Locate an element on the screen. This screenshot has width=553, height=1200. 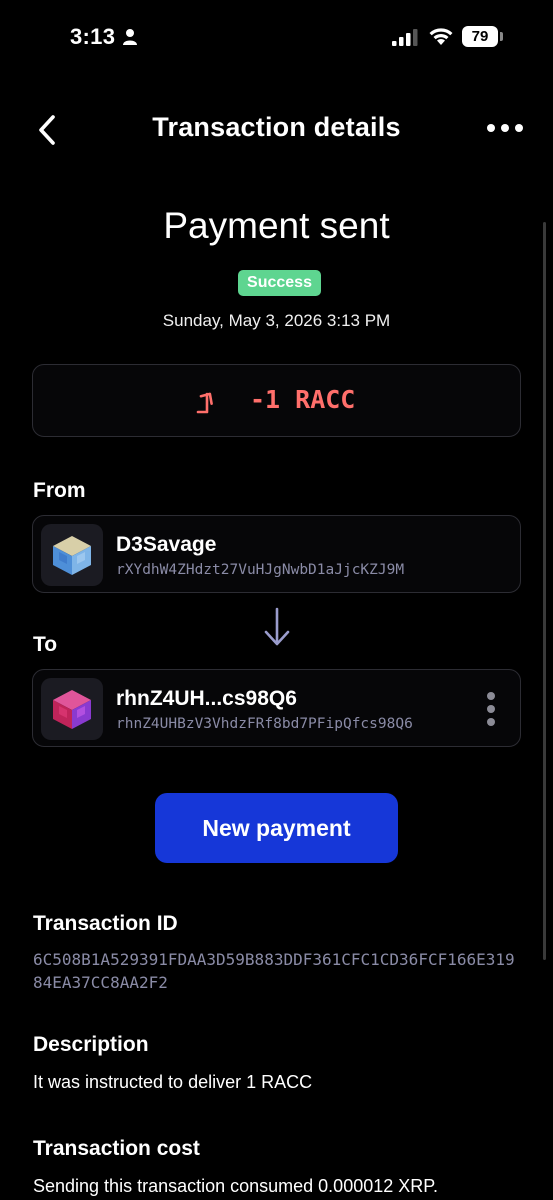
from-label: From is located at coordinates (59, 490).